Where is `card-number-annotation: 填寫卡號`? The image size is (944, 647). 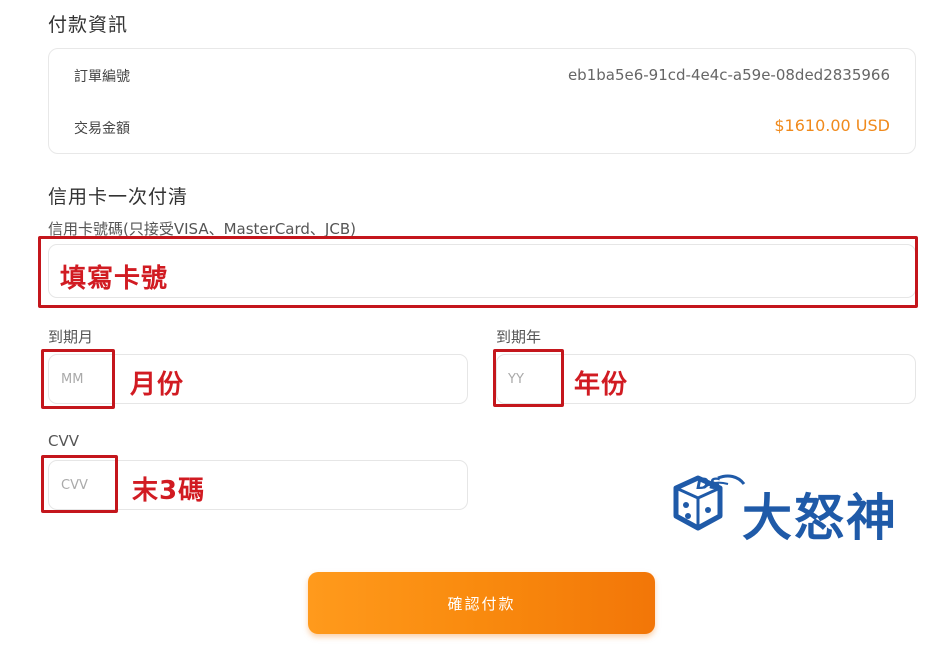 card-number-annotation: 填寫卡號 is located at coordinates (114, 279).